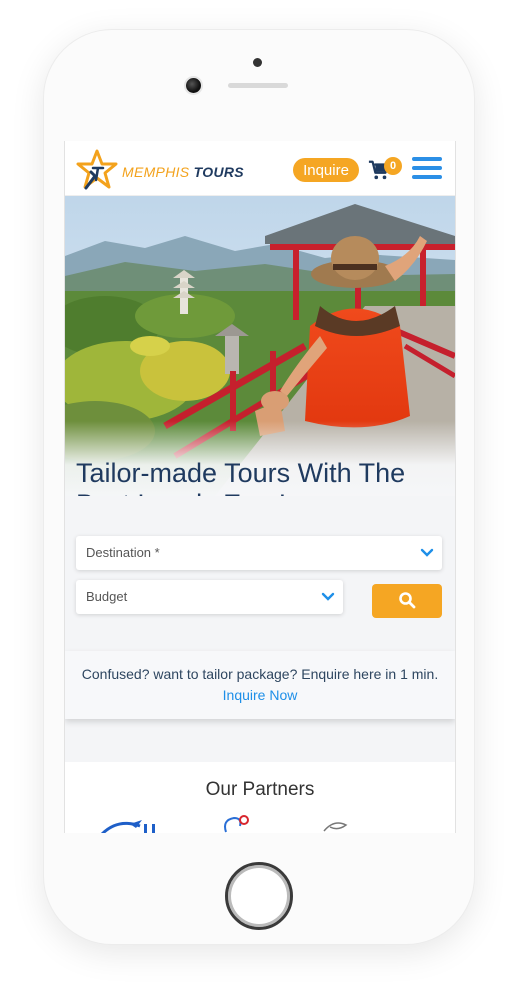  I want to click on home-button, so click(259, 896).